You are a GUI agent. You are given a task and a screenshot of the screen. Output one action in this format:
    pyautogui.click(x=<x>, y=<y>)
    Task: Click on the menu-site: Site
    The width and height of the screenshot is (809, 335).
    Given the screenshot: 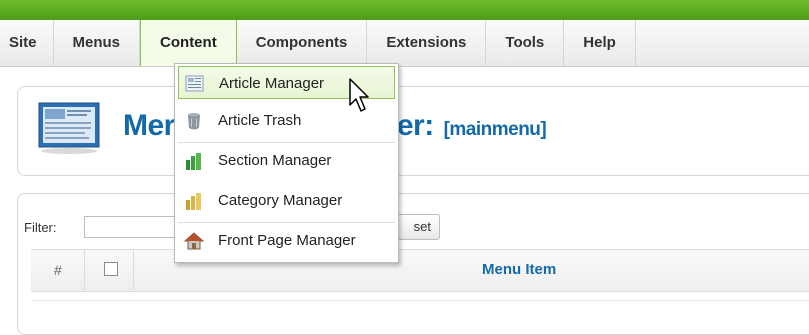 What is the action you would take?
    pyautogui.click(x=27, y=43)
    